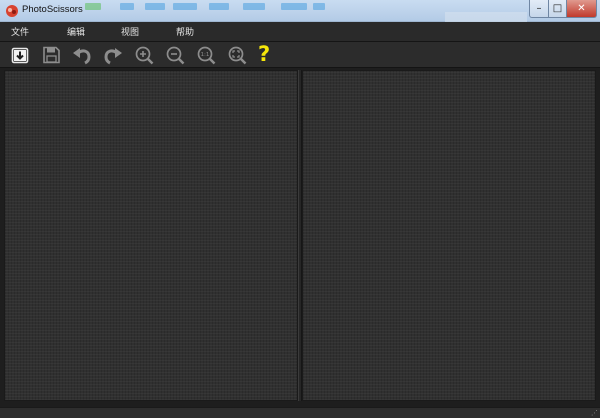  I want to click on zoom-actual-size-icon: 1:1, so click(206, 55).